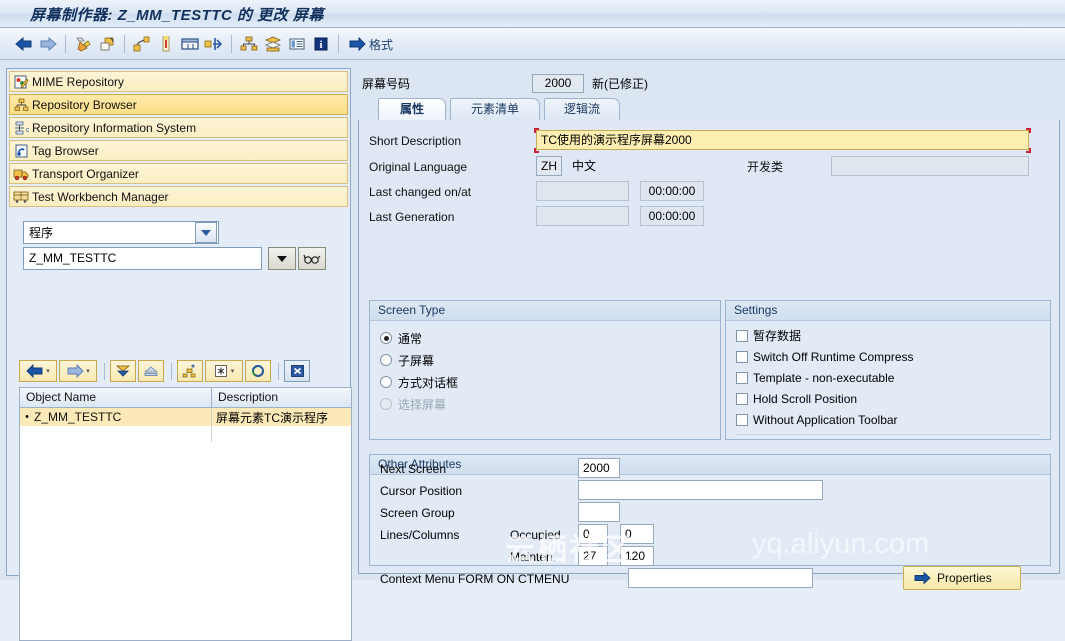 Image resolution: width=1065 pixels, height=641 pixels. Describe the element at coordinates (273, 44) in the screenshot. I see `stack-icon` at that location.